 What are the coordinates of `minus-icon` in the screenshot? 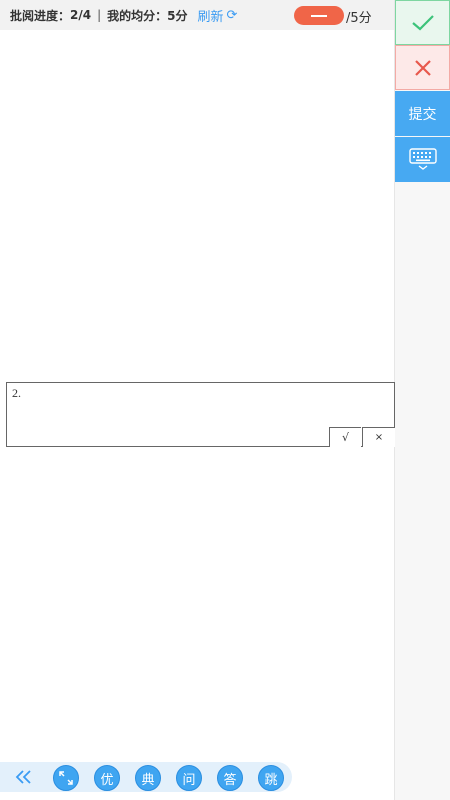 It's located at (319, 15).